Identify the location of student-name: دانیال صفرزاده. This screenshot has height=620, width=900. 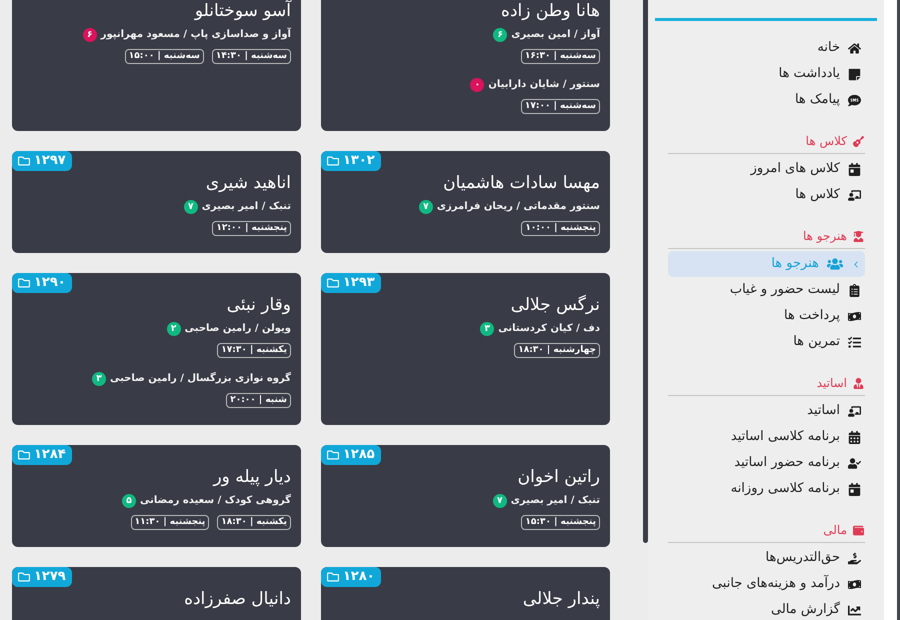
(237, 599).